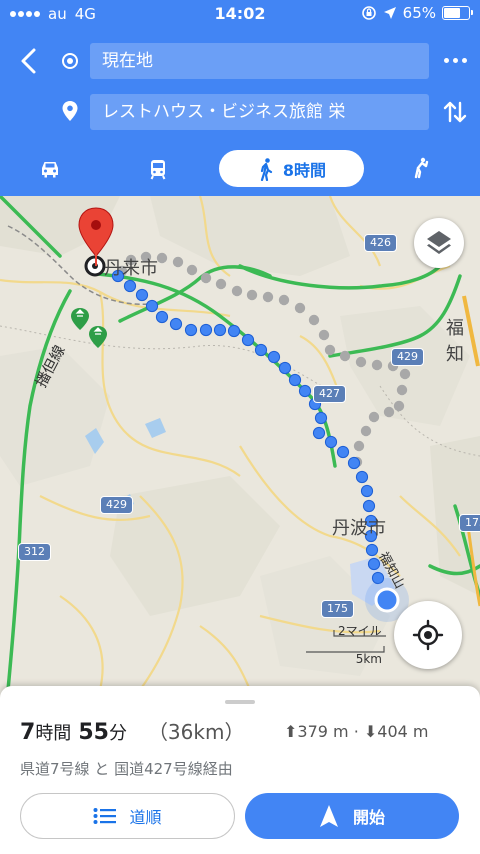 This screenshot has width=480, height=854. Describe the element at coordinates (457, 13) in the screenshot. I see `battery-icon` at that location.